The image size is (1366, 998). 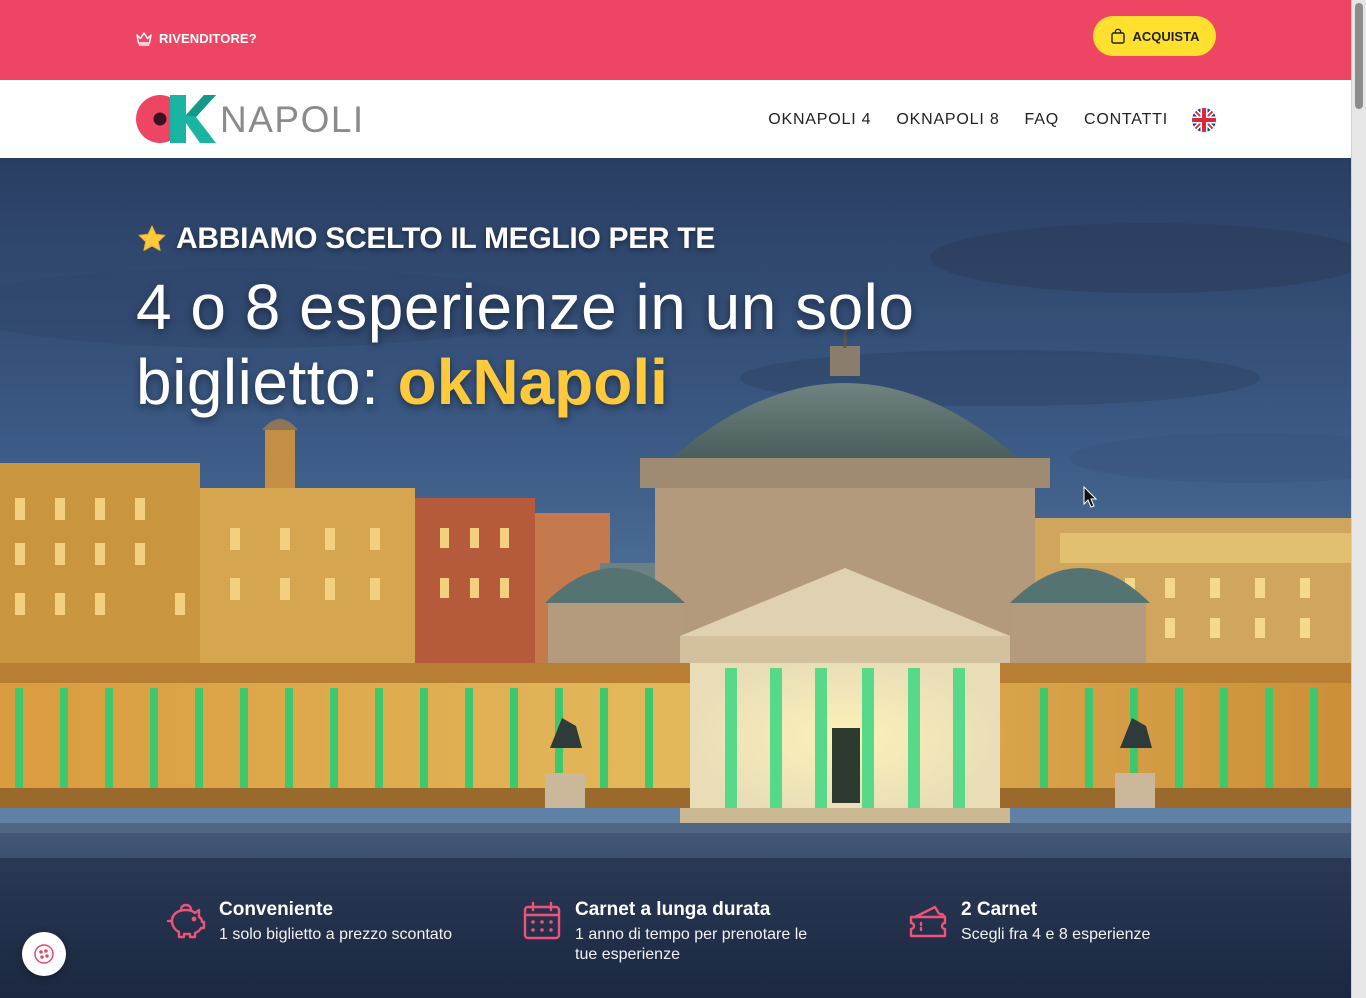 What do you see at coordinates (673, 909) in the screenshot?
I see `feature-title: Carnet a lunga durata` at bounding box center [673, 909].